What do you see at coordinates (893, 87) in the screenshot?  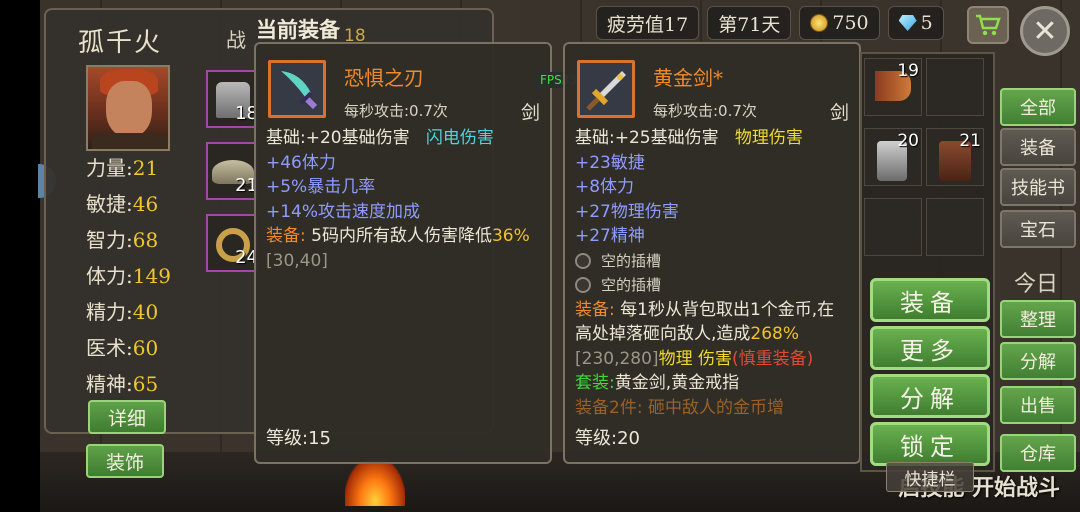 I see `inventory-slot: 19` at bounding box center [893, 87].